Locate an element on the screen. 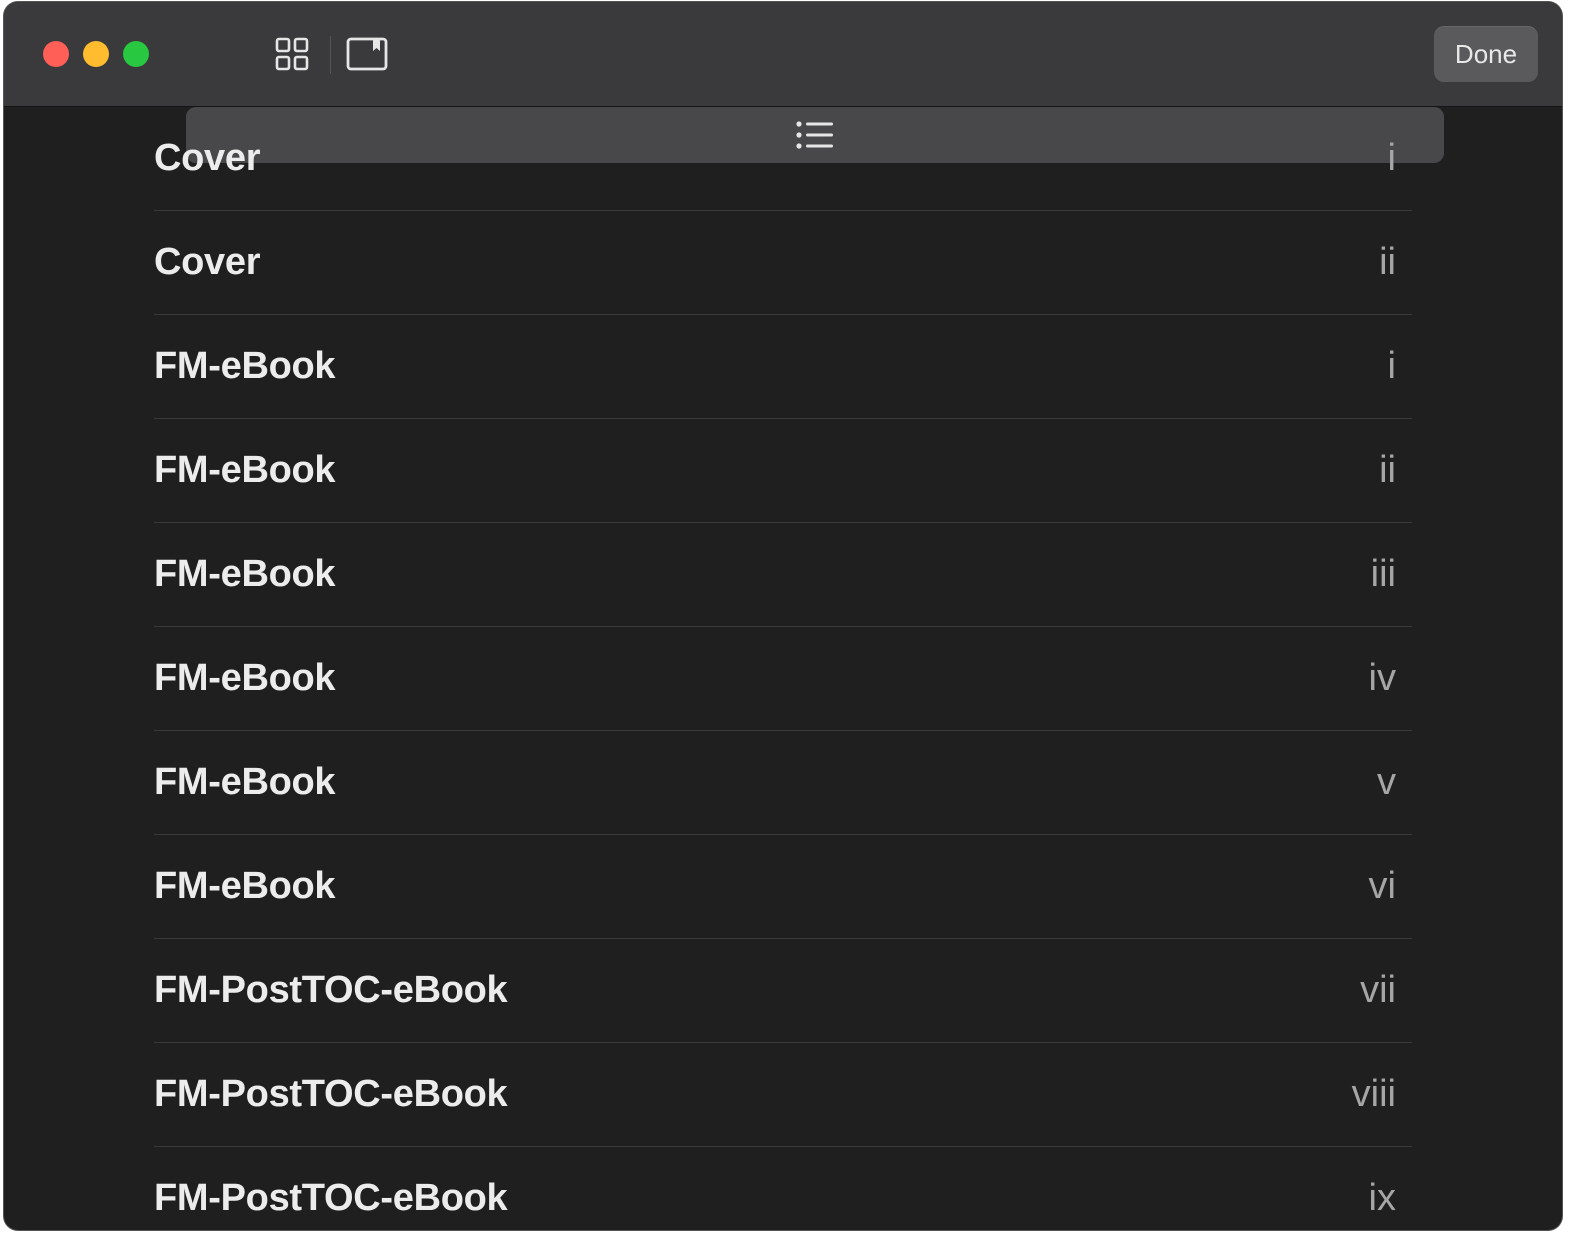 This screenshot has width=1570, height=1236. toc-row: Cover i is located at coordinates (783, 159).